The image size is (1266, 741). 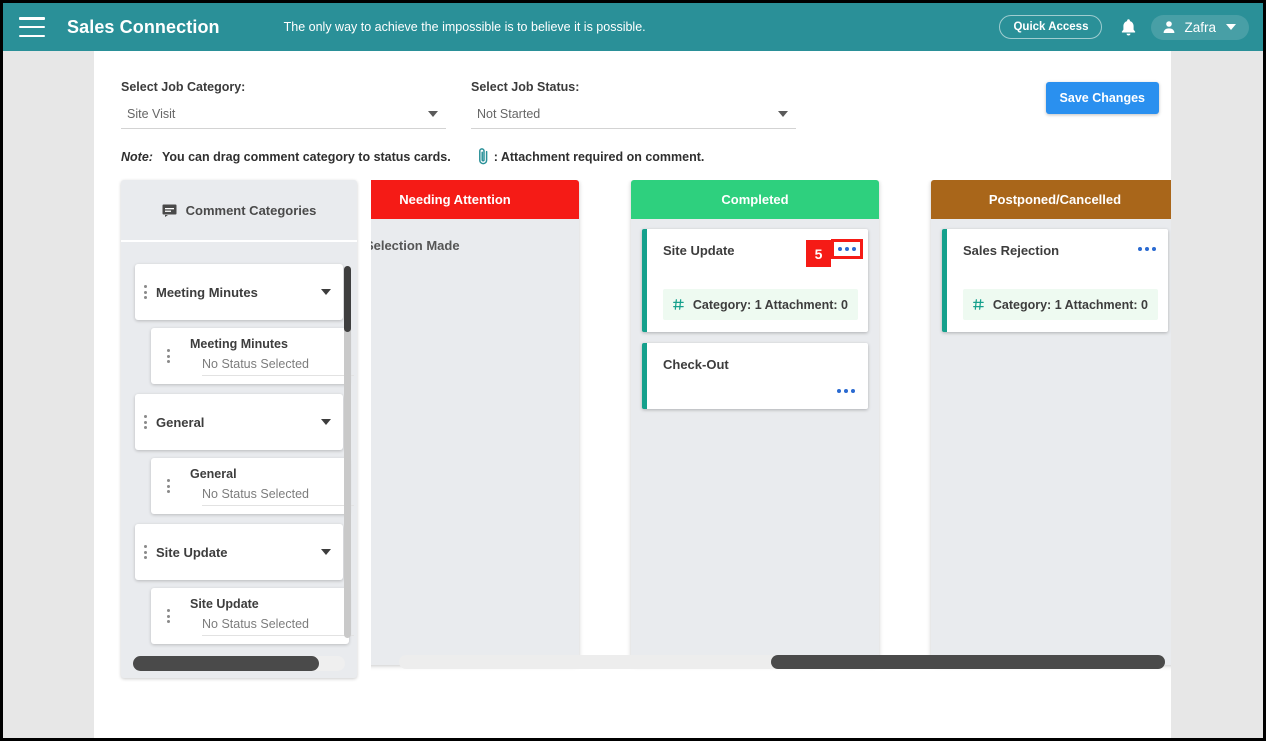 I want to click on category-subcard: Meeting Minutes No Status Selected, so click(x=252, y=356).